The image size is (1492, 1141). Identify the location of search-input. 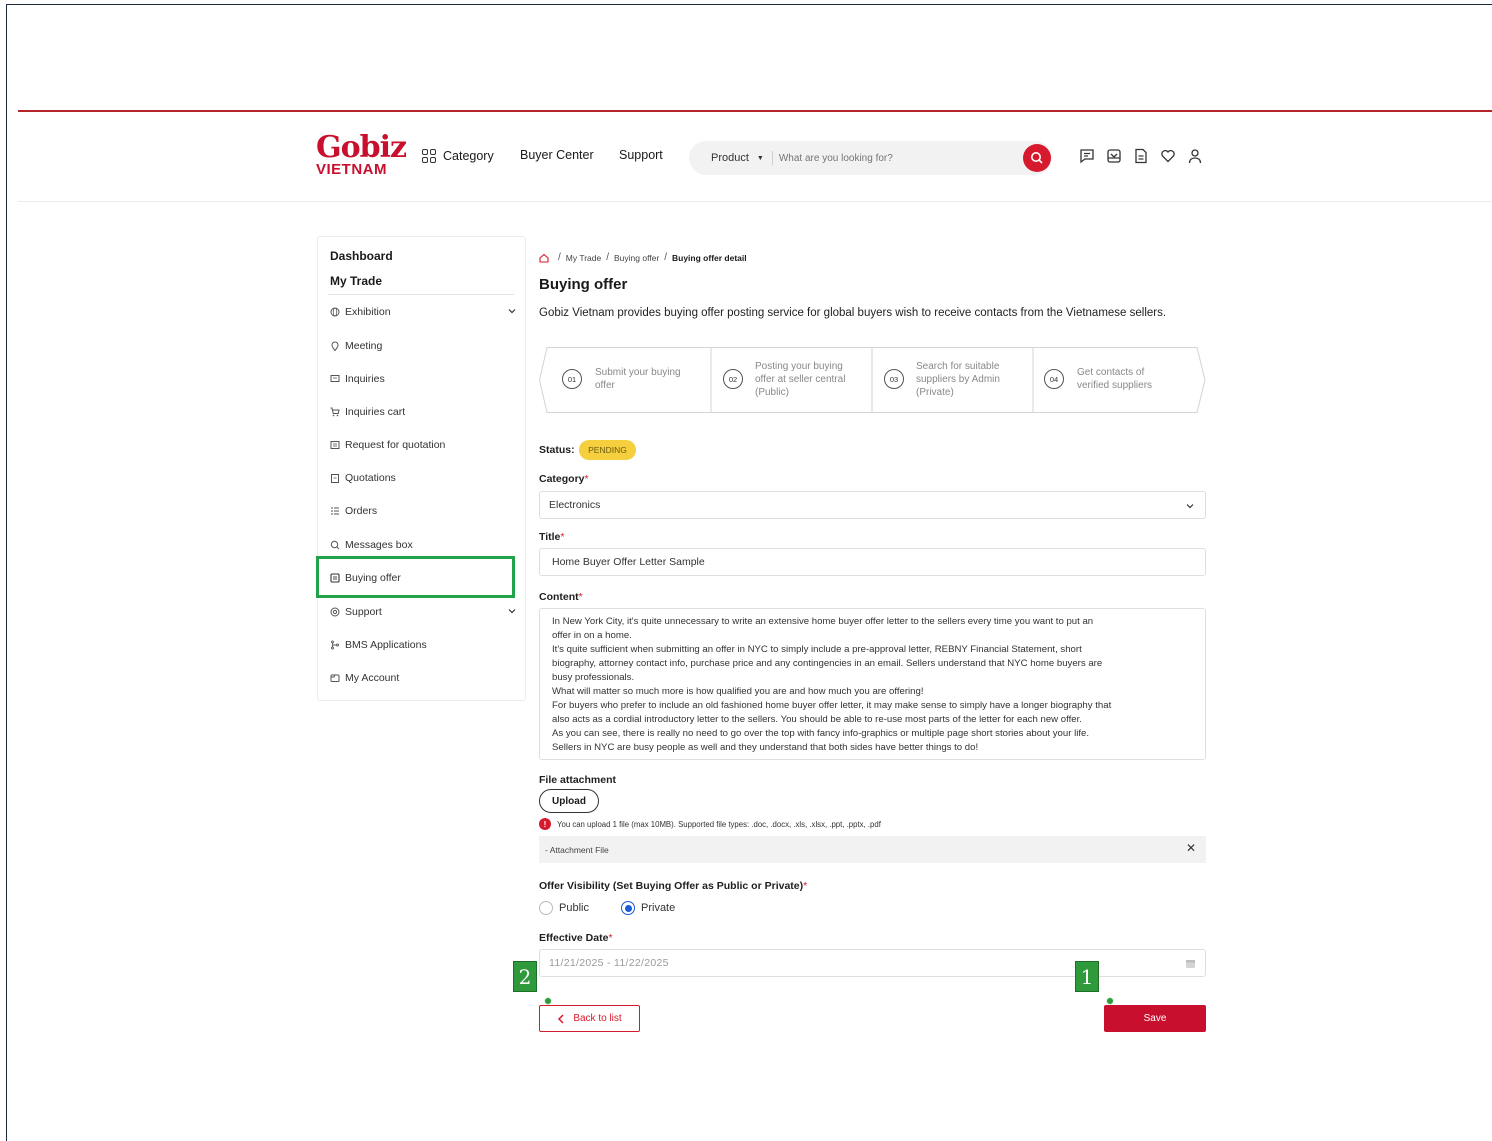
(893, 158).